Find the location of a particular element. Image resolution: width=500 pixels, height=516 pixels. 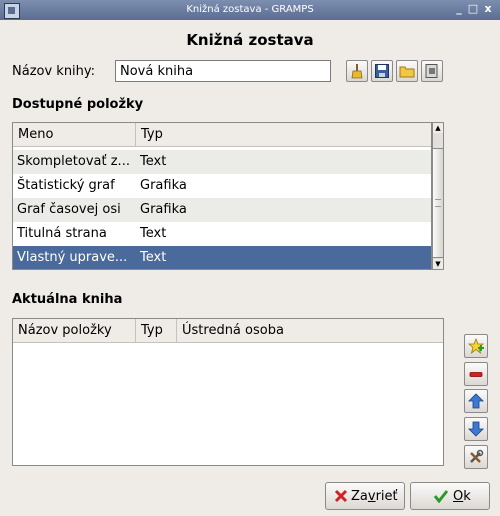

current-book-title: Aktuálna kniha is located at coordinates (67, 299).